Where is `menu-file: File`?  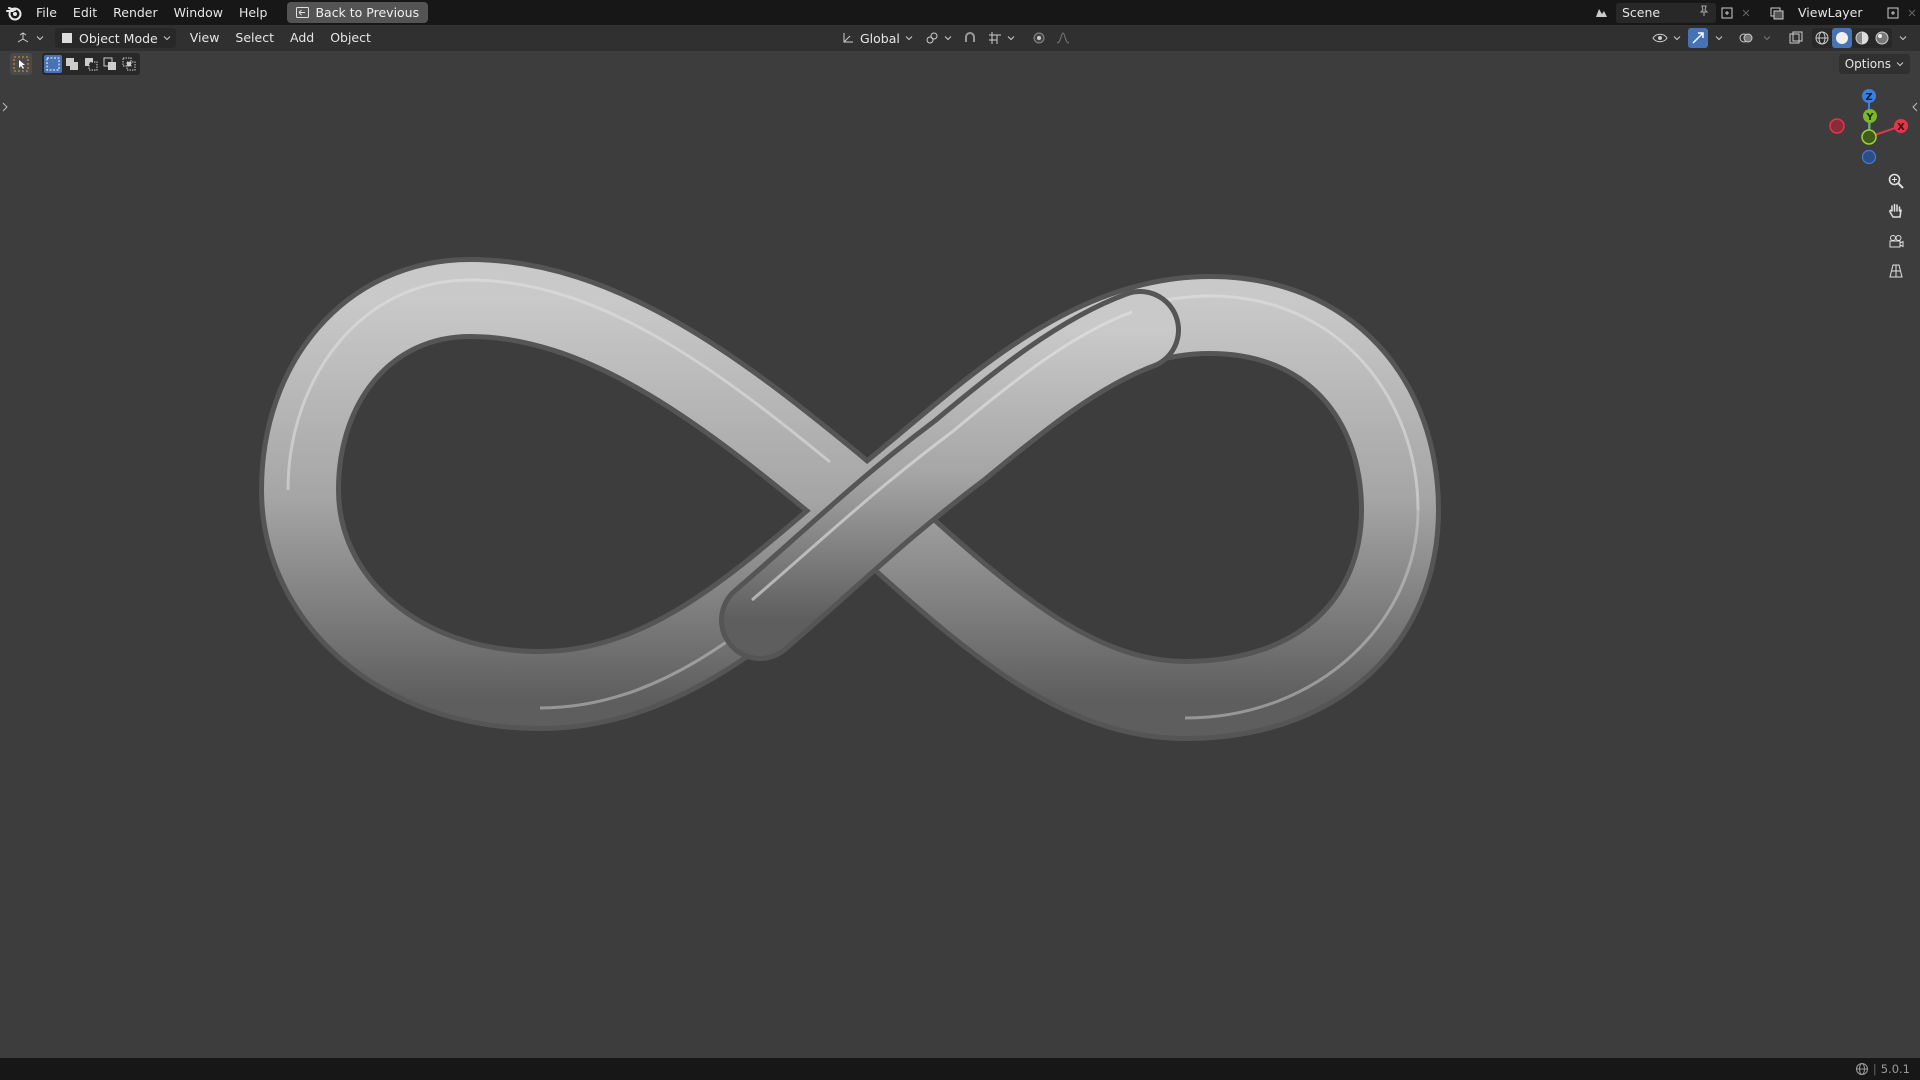 menu-file: File is located at coordinates (46, 12).